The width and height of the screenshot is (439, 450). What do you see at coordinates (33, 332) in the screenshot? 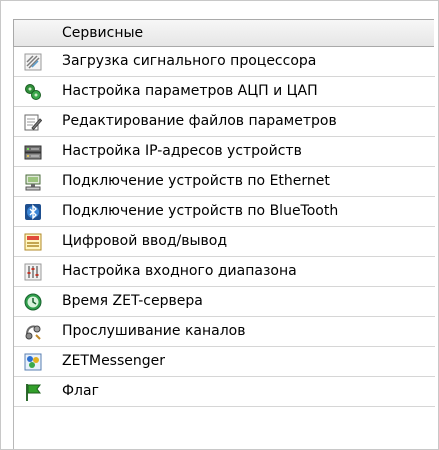
I see `listen-channels-icon` at bounding box center [33, 332].